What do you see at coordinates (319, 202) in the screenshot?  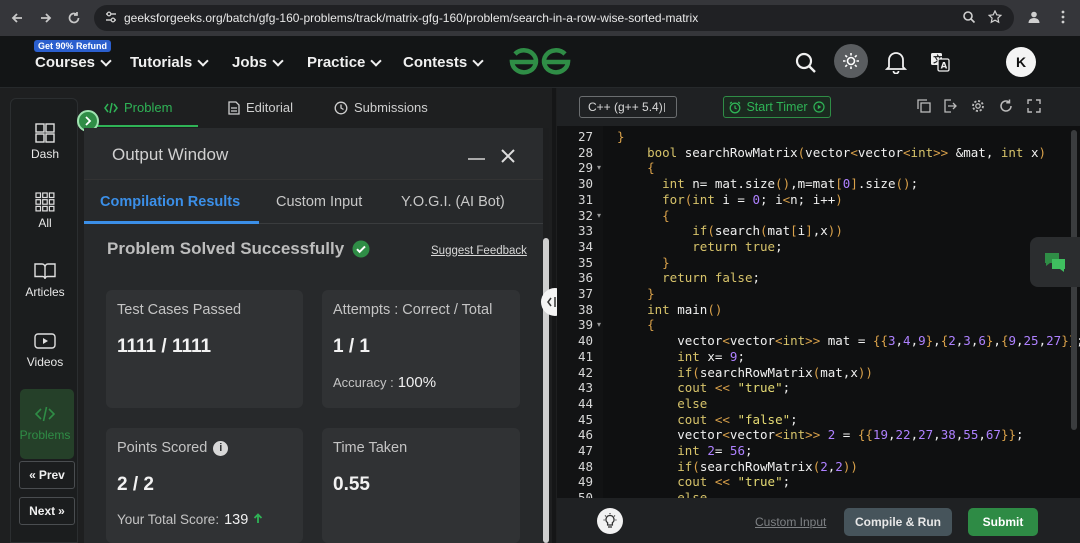 I see `tab-custom-input: Custom Input` at bounding box center [319, 202].